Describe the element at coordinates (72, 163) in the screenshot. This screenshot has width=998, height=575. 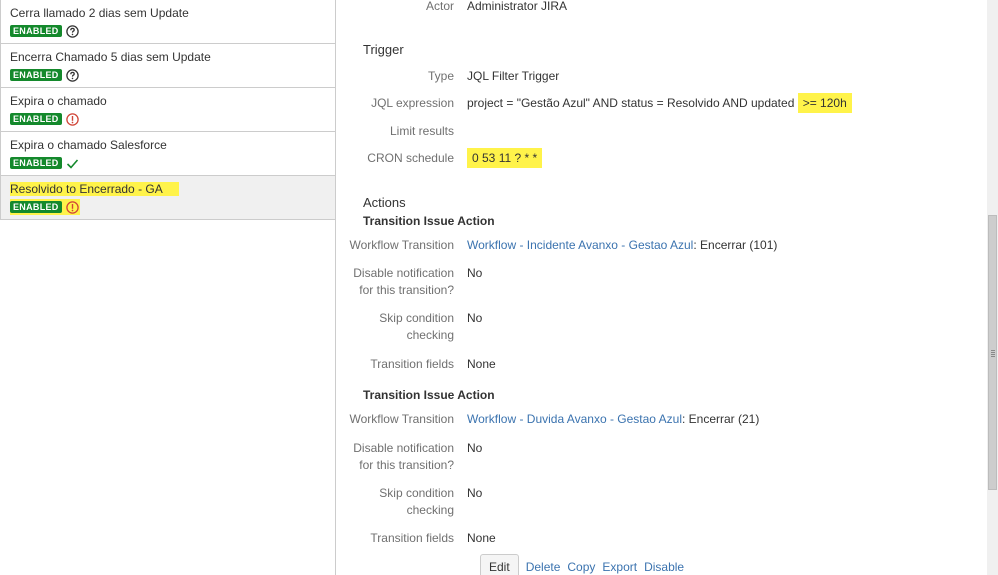
I see `check-icon` at that location.